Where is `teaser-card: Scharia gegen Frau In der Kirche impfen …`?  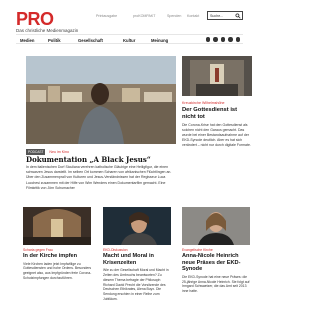
teaser-card: Scharia gegen Frau In der Kirche impfen … is located at coordinates (58, 244).